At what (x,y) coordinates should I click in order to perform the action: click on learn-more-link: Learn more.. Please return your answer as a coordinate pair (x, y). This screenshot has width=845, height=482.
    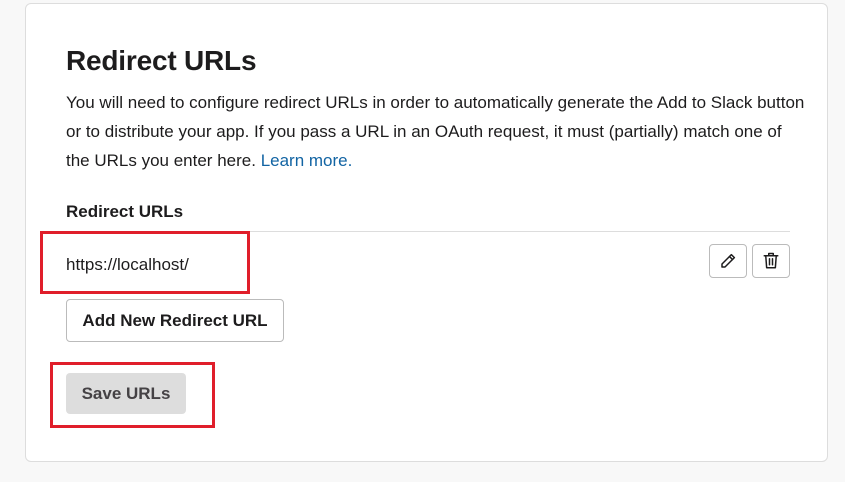
    Looking at the image, I should click on (307, 160).